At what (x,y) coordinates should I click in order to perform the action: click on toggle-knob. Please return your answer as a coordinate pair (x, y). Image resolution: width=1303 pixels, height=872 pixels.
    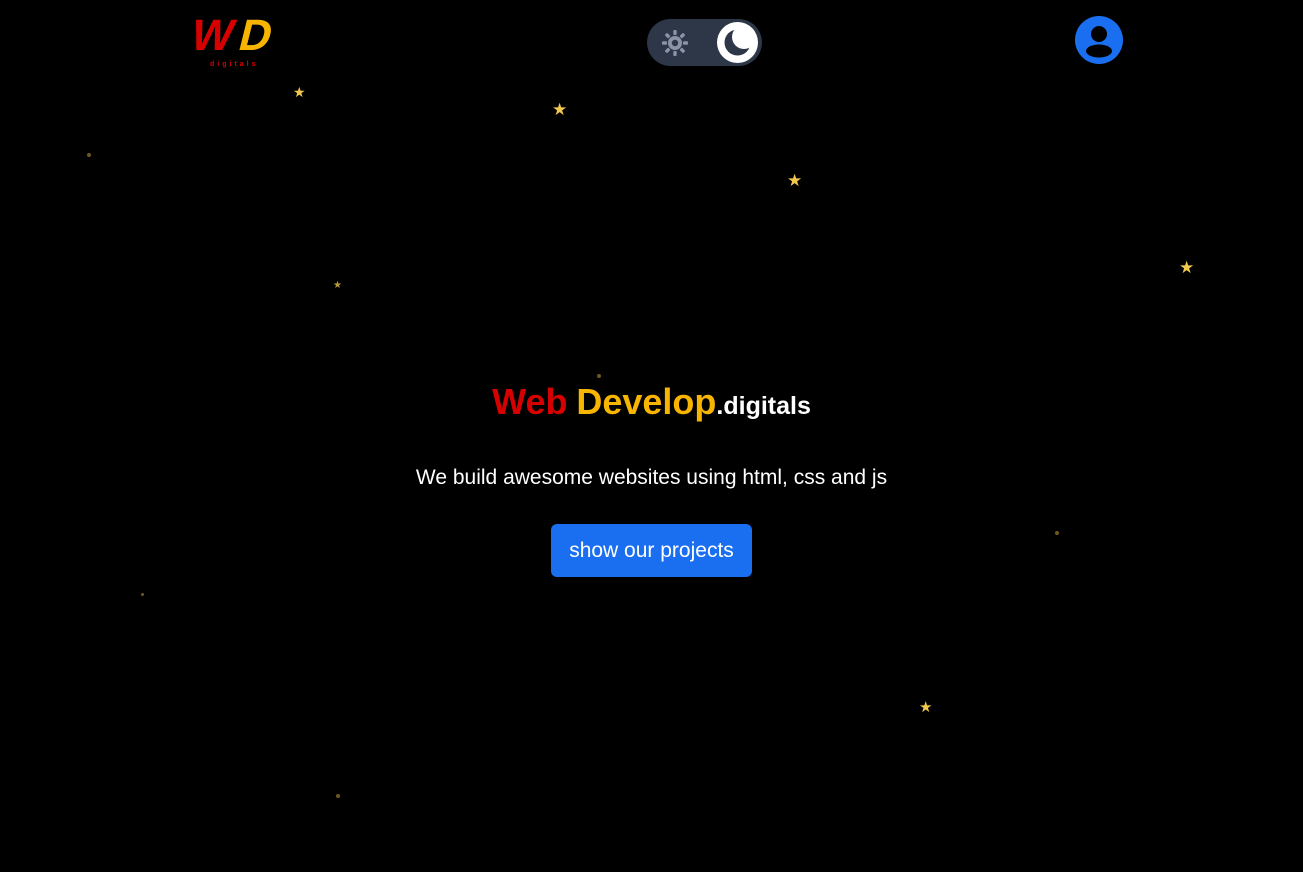
    Looking at the image, I should click on (737, 42).